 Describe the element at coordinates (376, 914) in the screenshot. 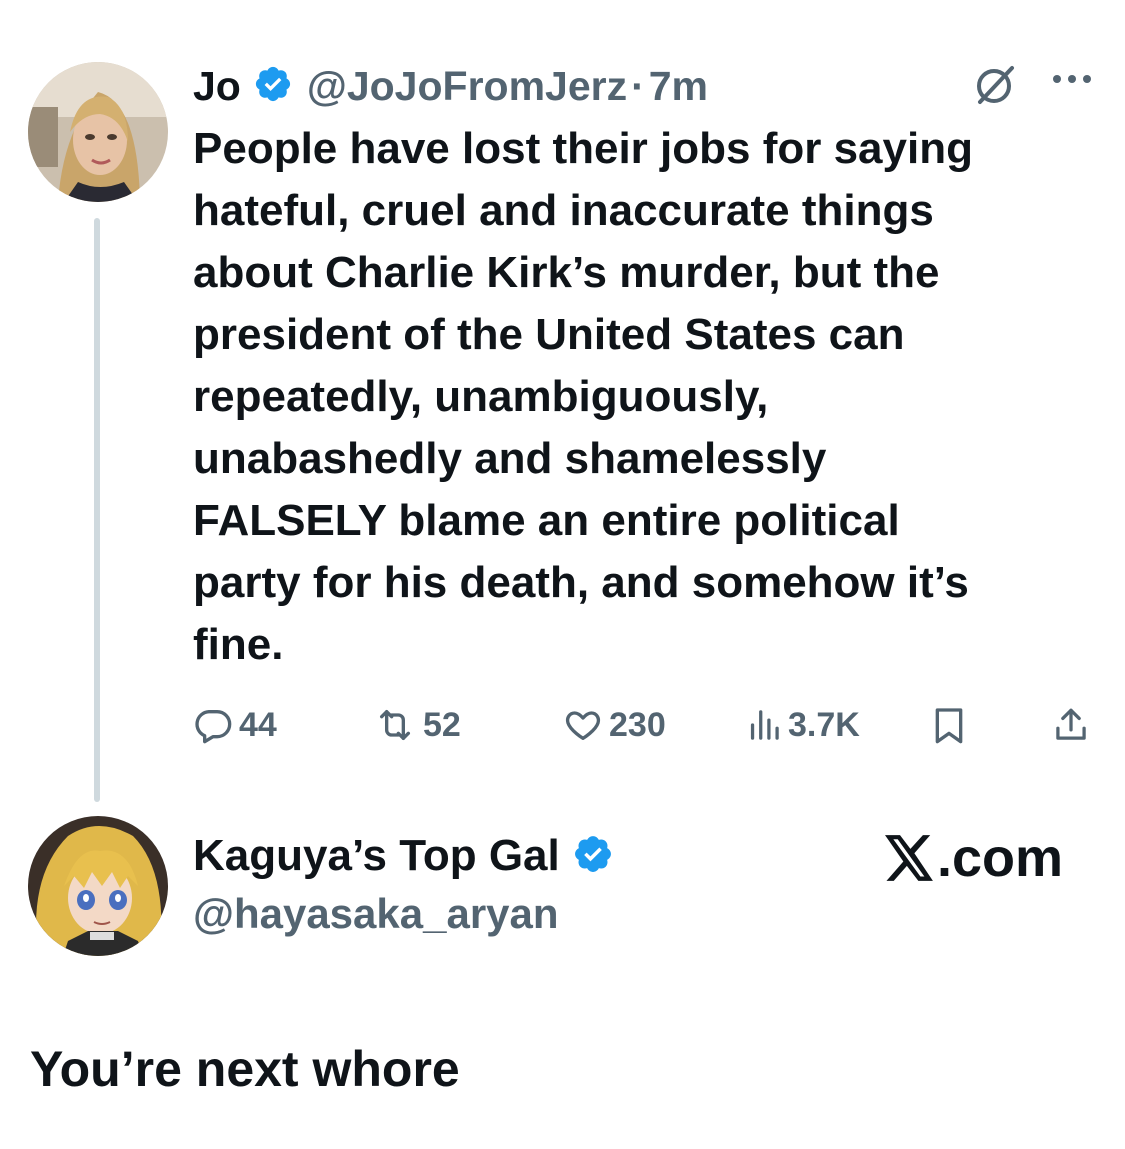

I see `reply-author-handle: @hayasaka_aryan` at that location.